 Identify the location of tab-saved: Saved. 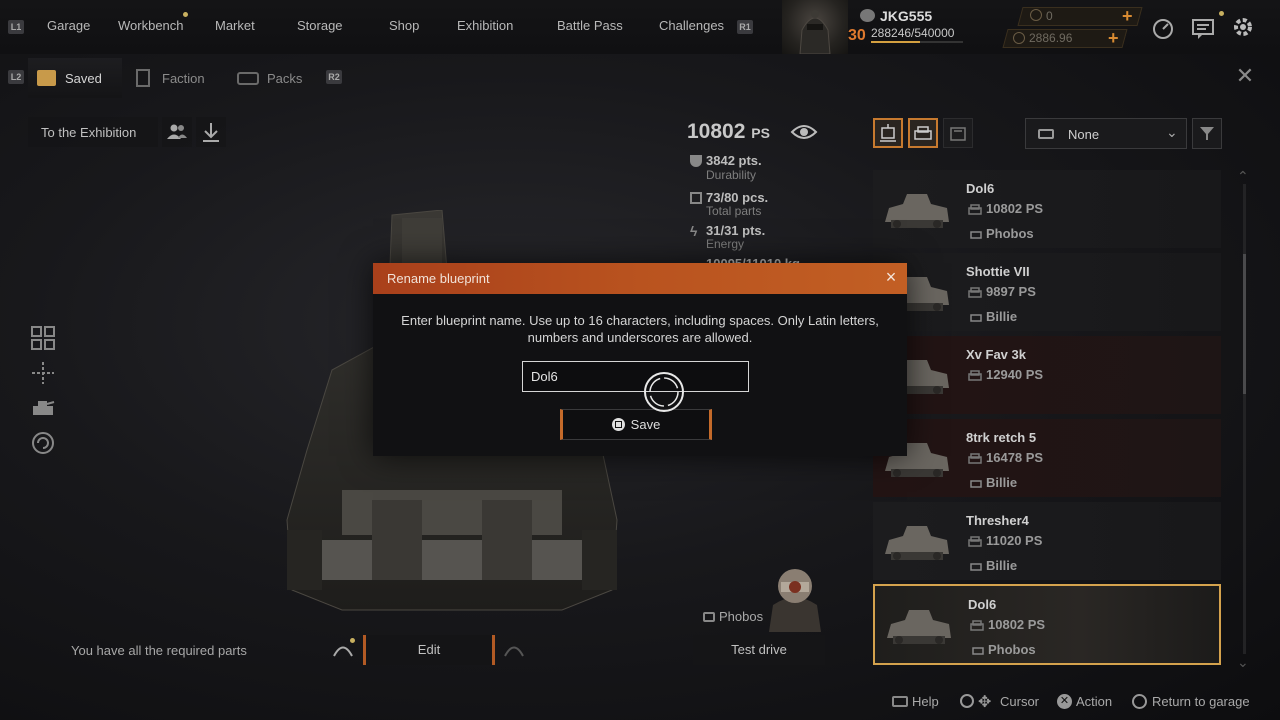
(83, 78).